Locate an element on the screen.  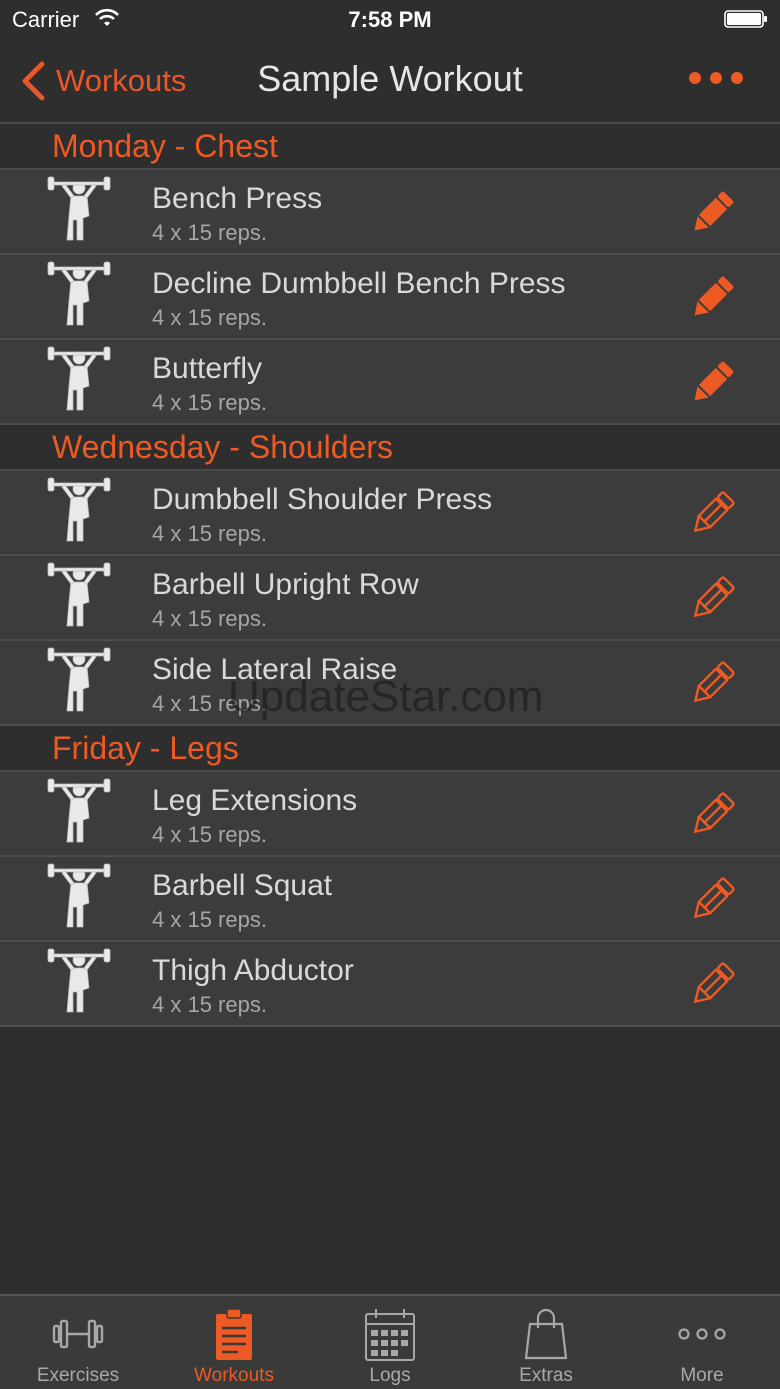
exercise-name: Side Lateral Raise is located at coordinates (275, 669).